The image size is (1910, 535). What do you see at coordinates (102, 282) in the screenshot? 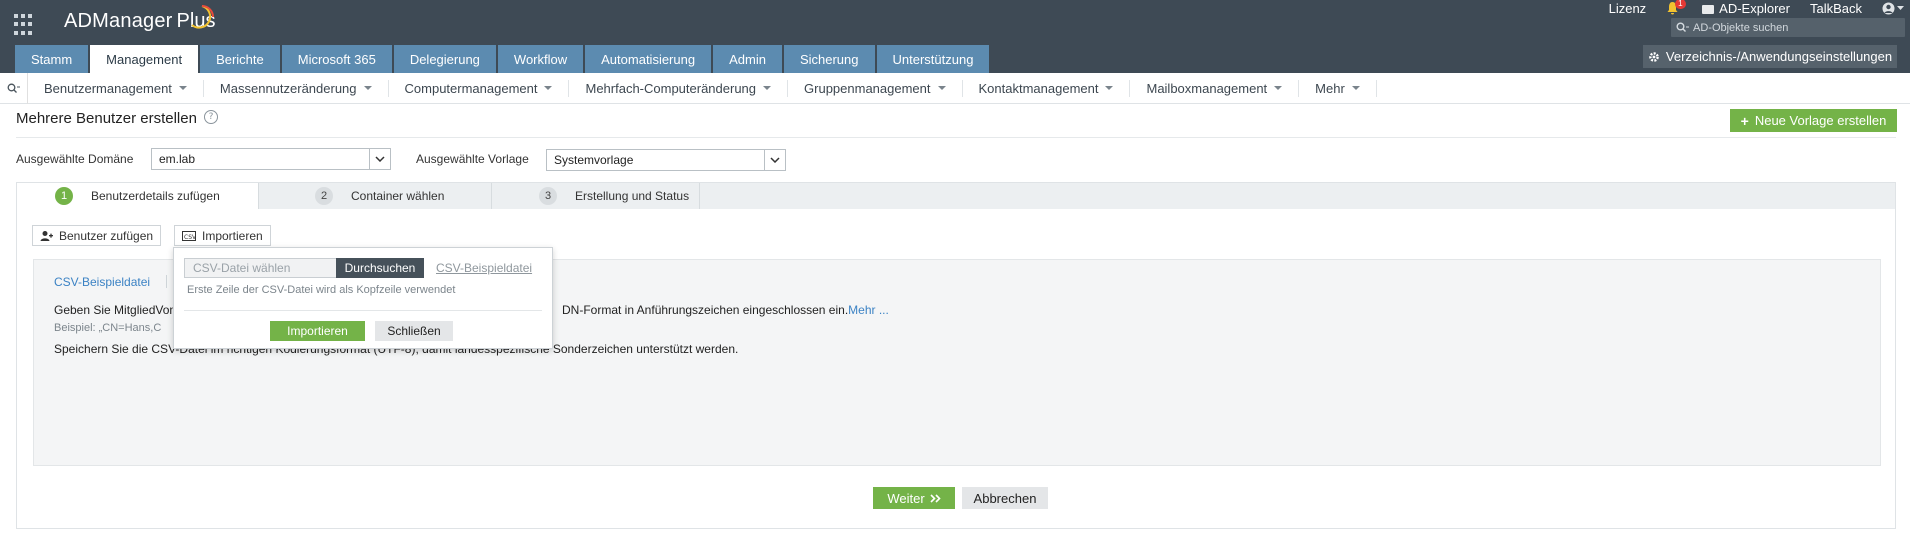
I see `csv-sample-link: CSV-Beispieldatei` at bounding box center [102, 282].